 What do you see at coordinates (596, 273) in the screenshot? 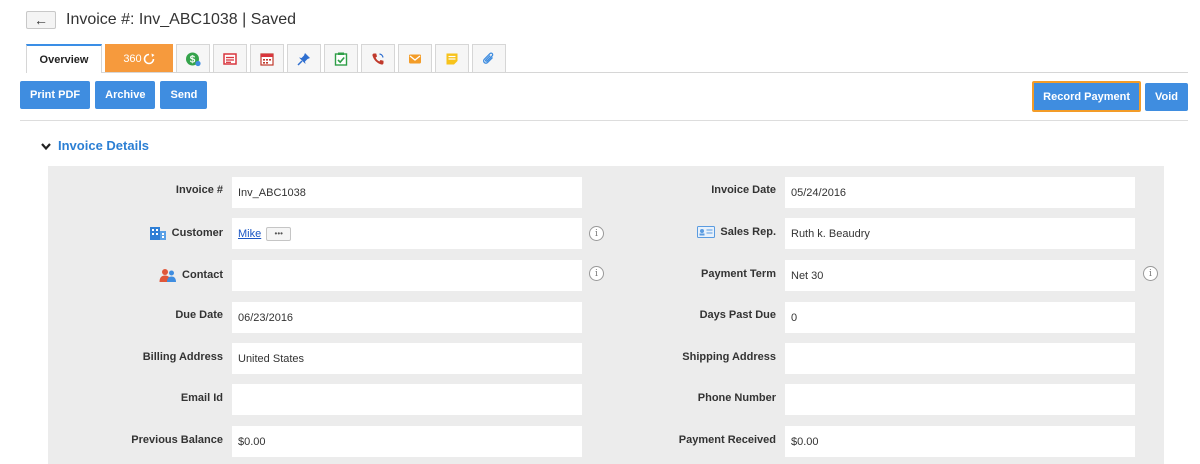
I see `contact-info-icon: i` at bounding box center [596, 273].